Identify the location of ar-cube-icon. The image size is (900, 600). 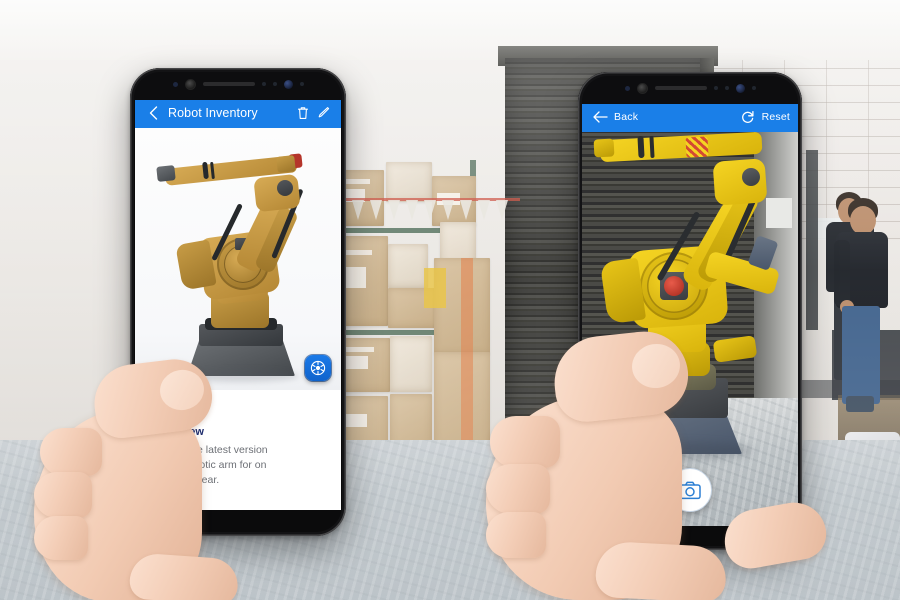
(318, 368).